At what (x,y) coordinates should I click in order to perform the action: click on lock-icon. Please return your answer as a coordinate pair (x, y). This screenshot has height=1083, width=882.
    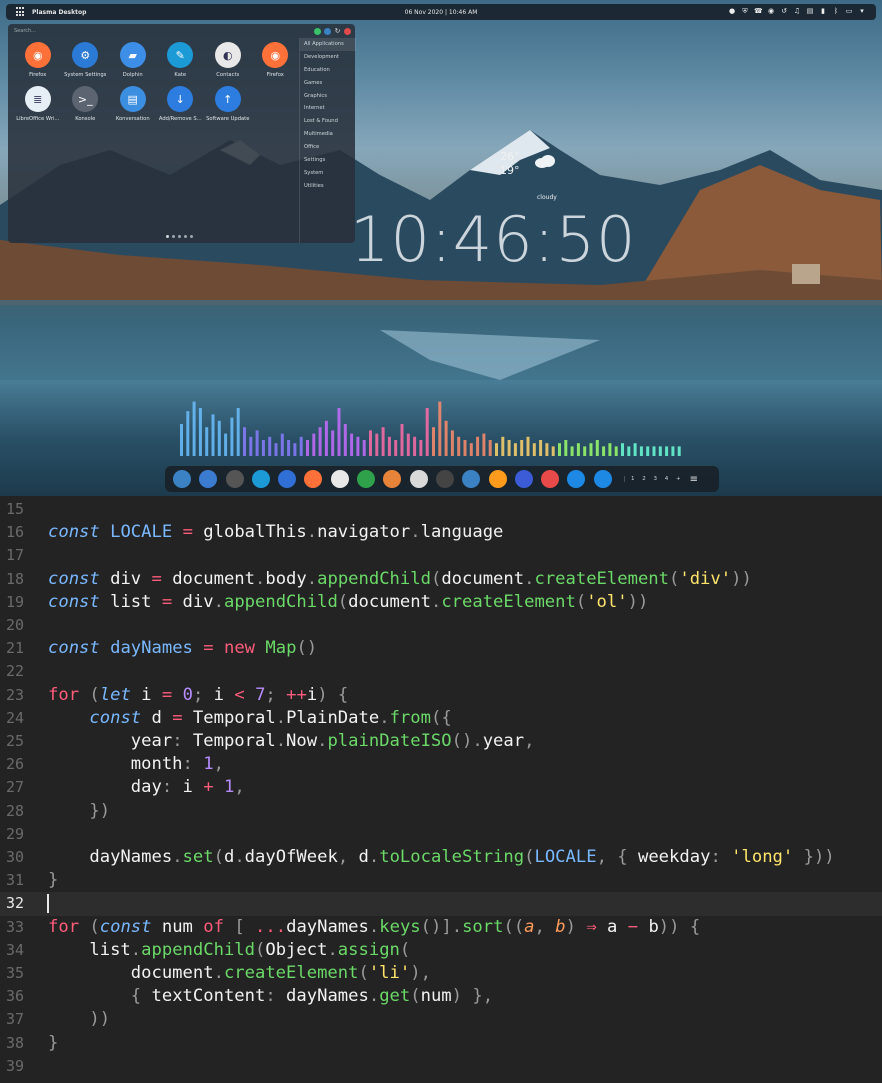
    Looking at the image, I should click on (327, 31).